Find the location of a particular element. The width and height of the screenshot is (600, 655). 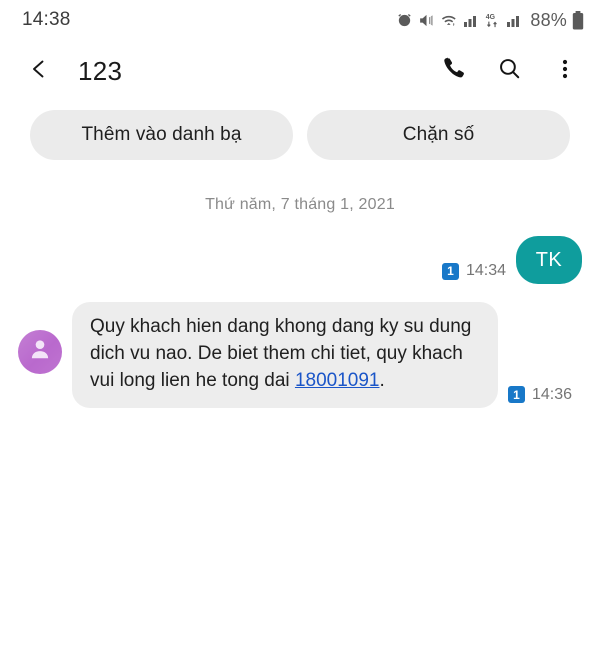

add-to-contacts-button: Thêm vào danh bạ is located at coordinates (161, 135).